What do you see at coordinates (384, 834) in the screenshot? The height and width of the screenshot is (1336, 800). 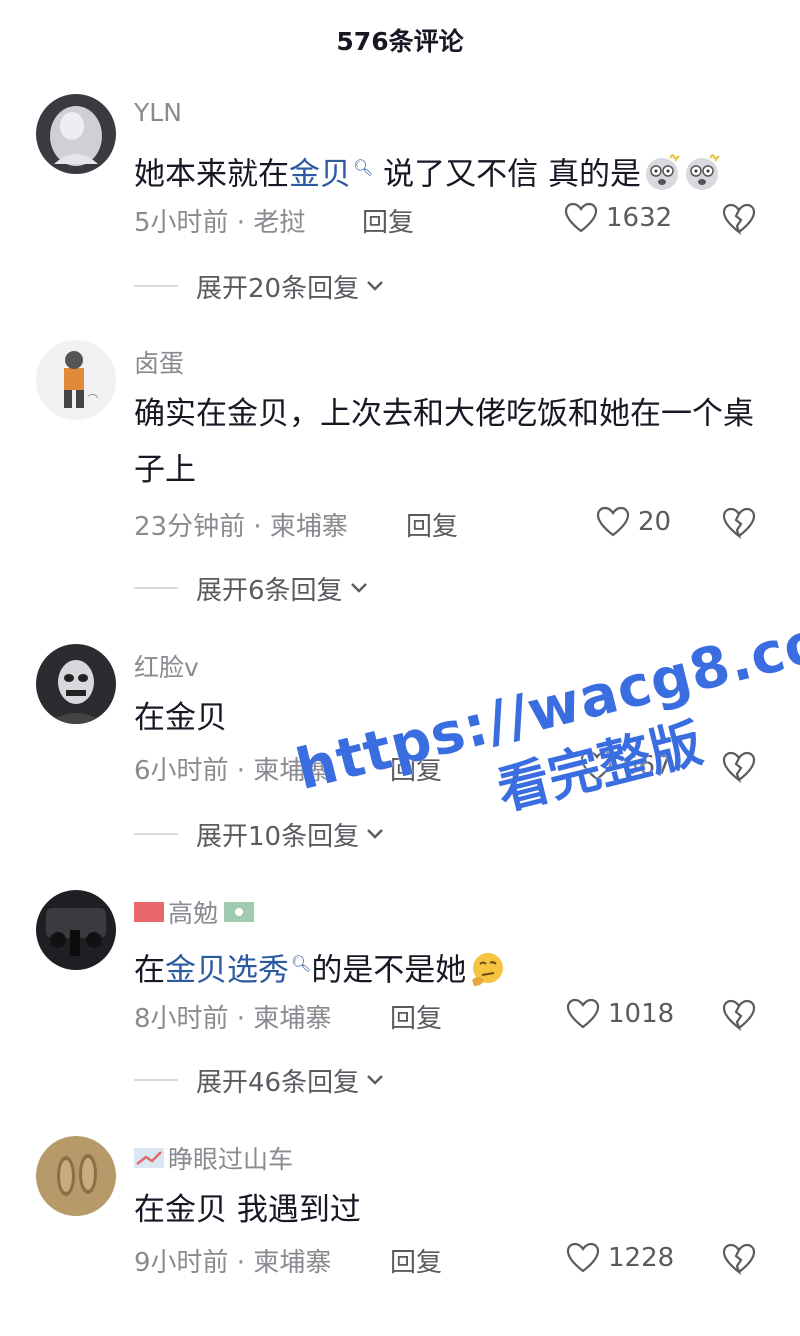 I see `expand-replies-button: 展开10条回复` at bounding box center [384, 834].